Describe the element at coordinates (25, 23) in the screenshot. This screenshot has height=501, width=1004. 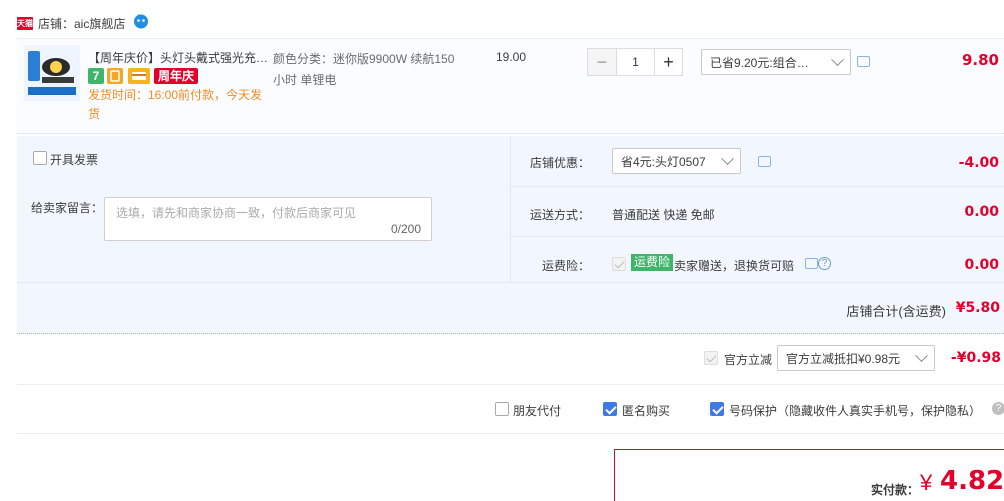
I see `tmall-logo: 天猫` at that location.